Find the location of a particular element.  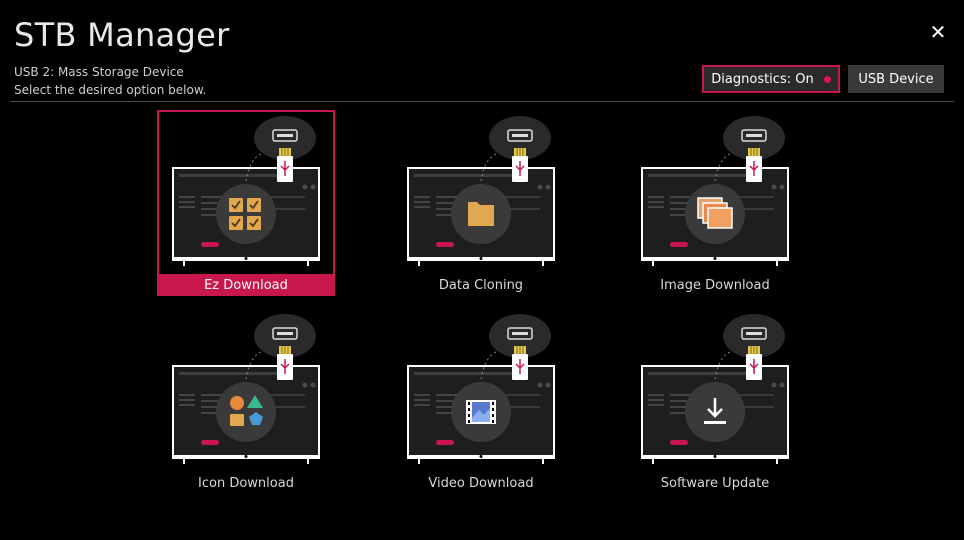

instruction-subtitle: Select the desired option below. is located at coordinates (110, 90).